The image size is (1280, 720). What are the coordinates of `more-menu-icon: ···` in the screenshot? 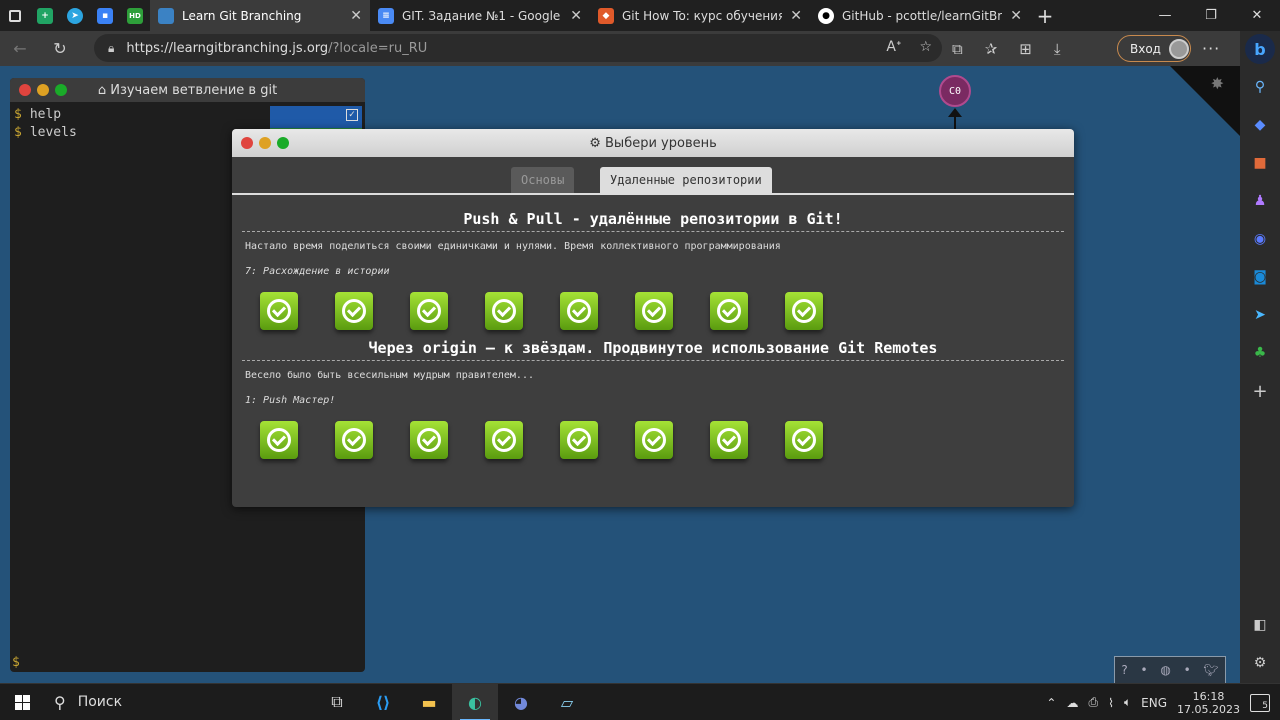 It's located at (1211, 48).